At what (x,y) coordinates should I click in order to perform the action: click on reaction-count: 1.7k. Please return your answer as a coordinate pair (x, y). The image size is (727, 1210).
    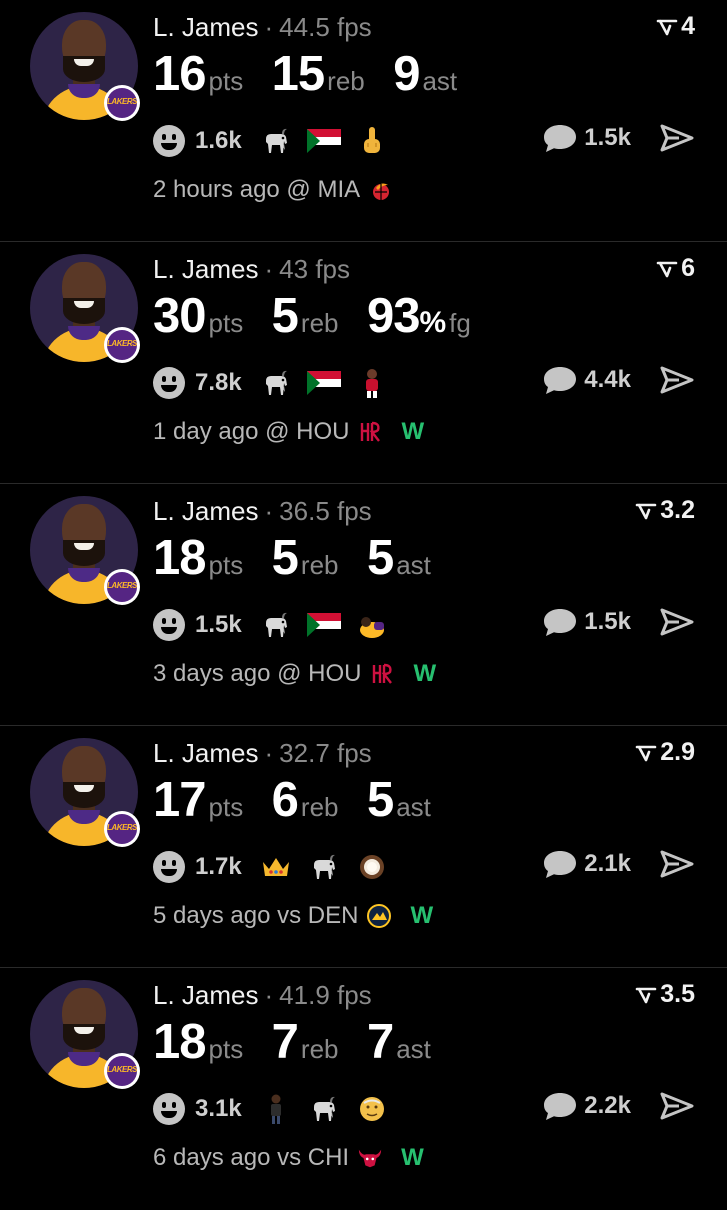
    Looking at the image, I should click on (218, 866).